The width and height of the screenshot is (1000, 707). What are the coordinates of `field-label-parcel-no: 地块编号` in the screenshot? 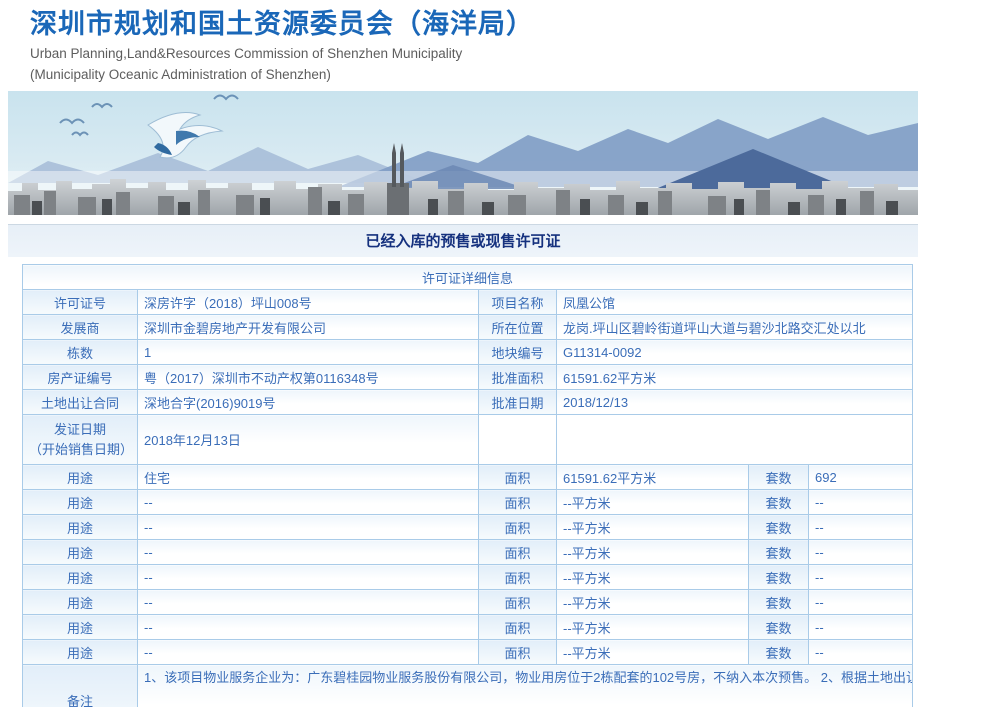 It's located at (517, 352).